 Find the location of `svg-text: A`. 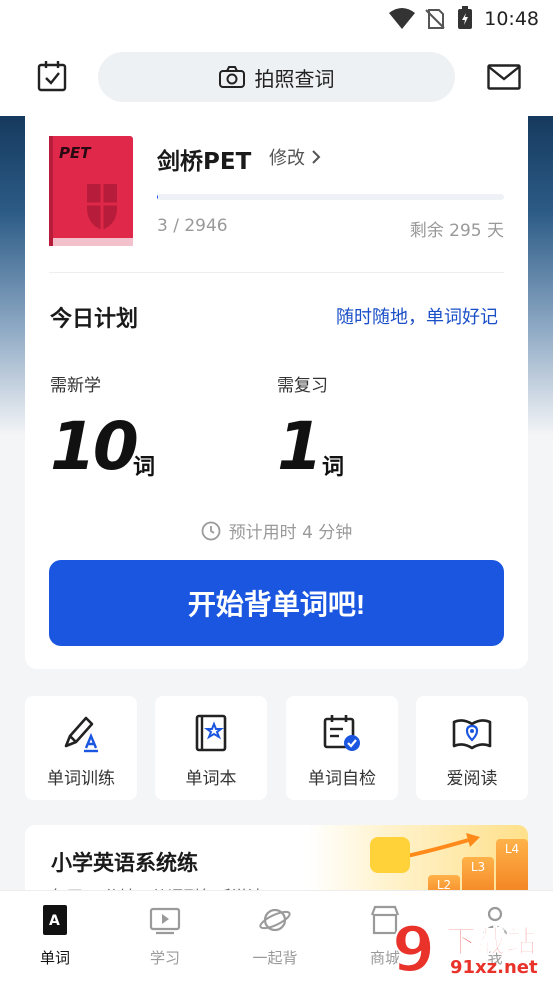

svg-text: A is located at coordinates (54, 921).